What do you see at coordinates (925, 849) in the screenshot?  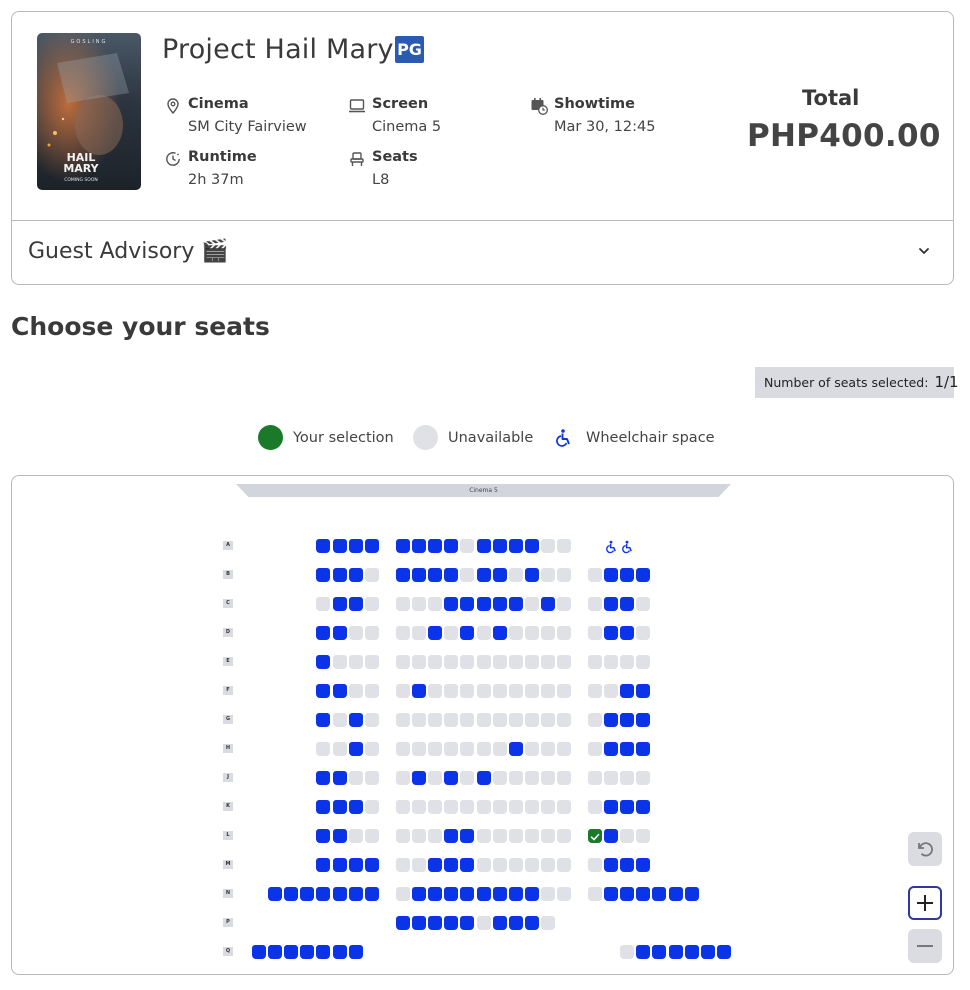 I see `reset-button` at bounding box center [925, 849].